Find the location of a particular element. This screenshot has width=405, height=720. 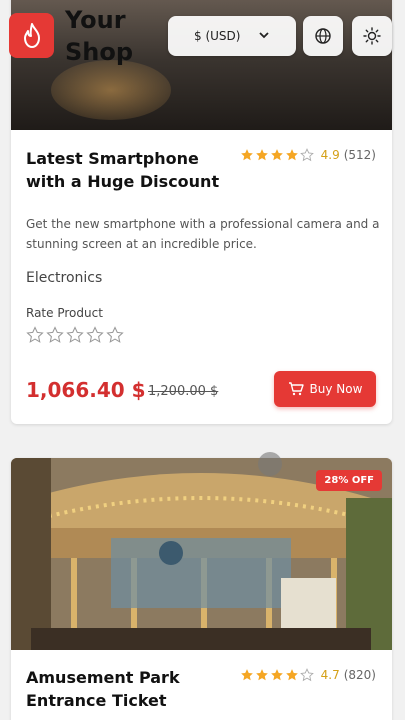

currency-select: $ (USD) is located at coordinates (232, 36).